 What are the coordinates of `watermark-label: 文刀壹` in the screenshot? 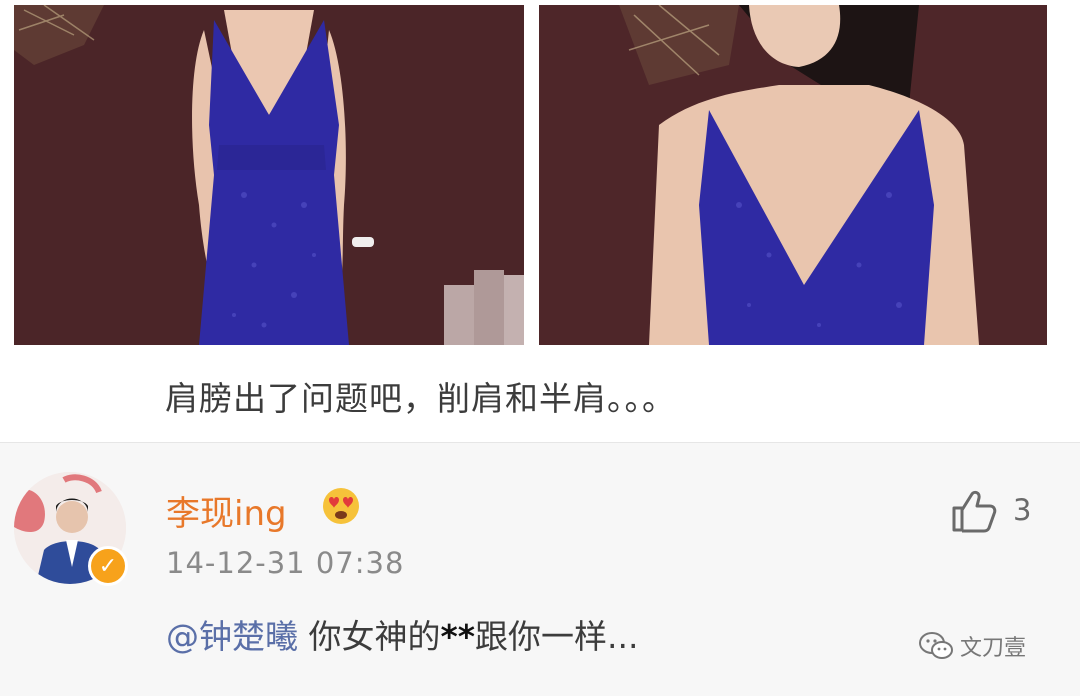 It's located at (993, 648).